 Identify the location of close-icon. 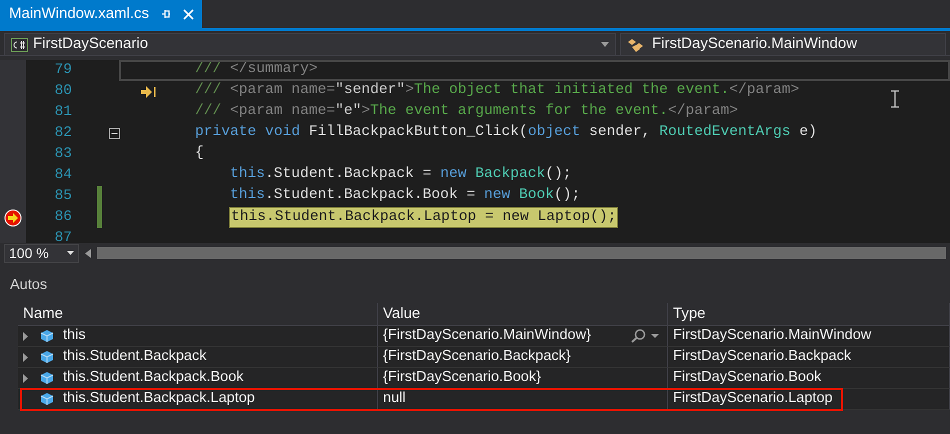
(188, 14).